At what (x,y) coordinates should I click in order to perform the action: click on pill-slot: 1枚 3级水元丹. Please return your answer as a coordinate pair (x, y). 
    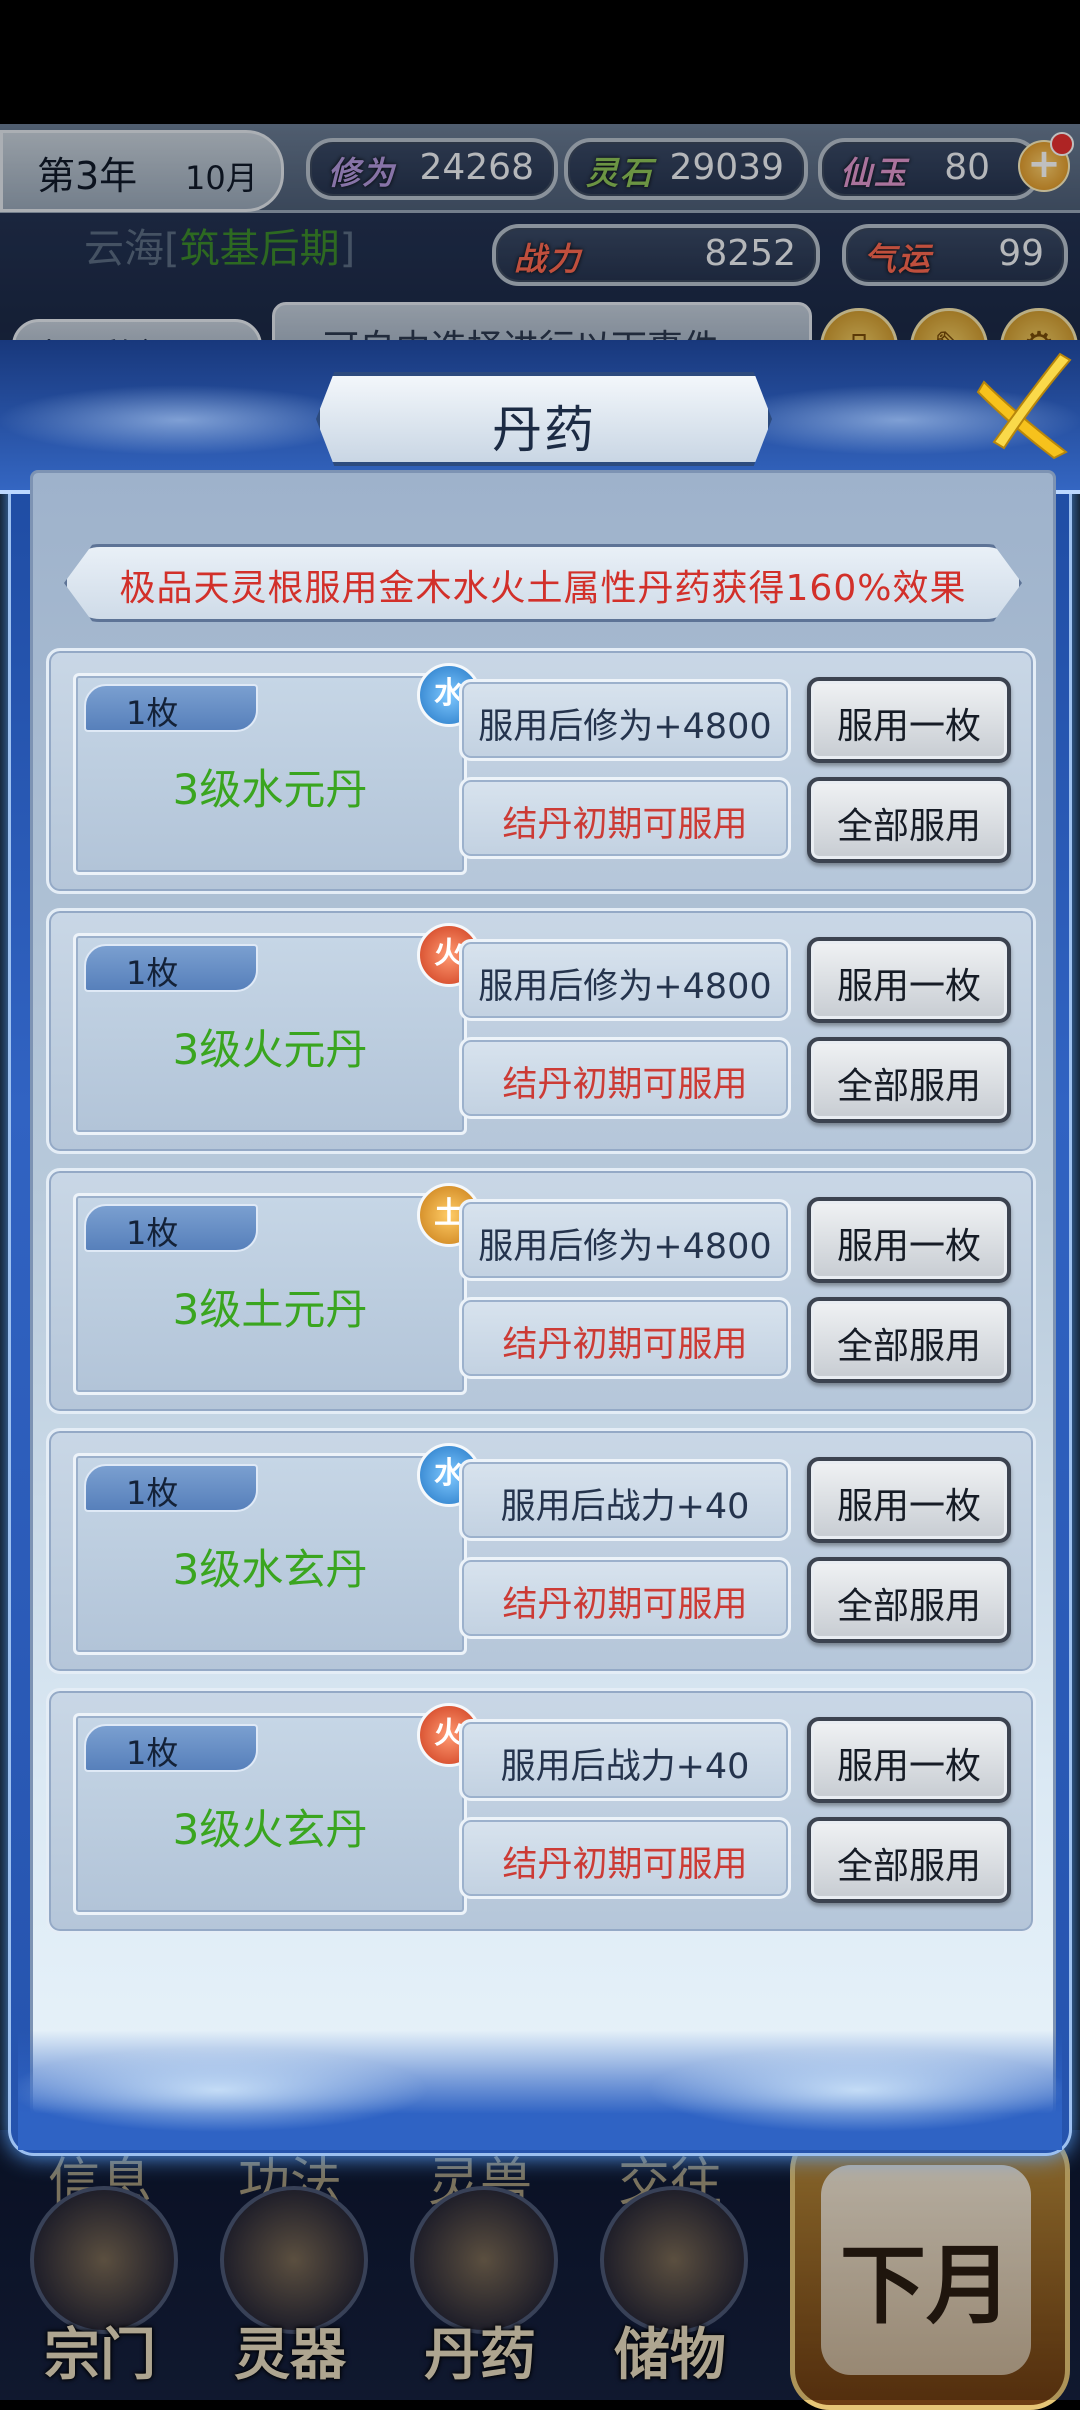
    Looking at the image, I should click on (270, 774).